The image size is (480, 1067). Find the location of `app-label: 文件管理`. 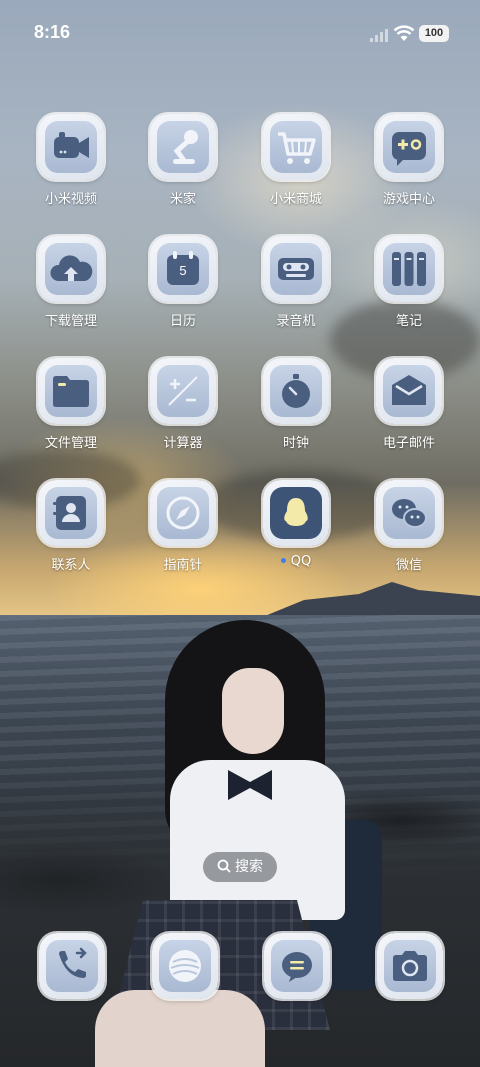

app-label: 文件管理 is located at coordinates (70, 443).